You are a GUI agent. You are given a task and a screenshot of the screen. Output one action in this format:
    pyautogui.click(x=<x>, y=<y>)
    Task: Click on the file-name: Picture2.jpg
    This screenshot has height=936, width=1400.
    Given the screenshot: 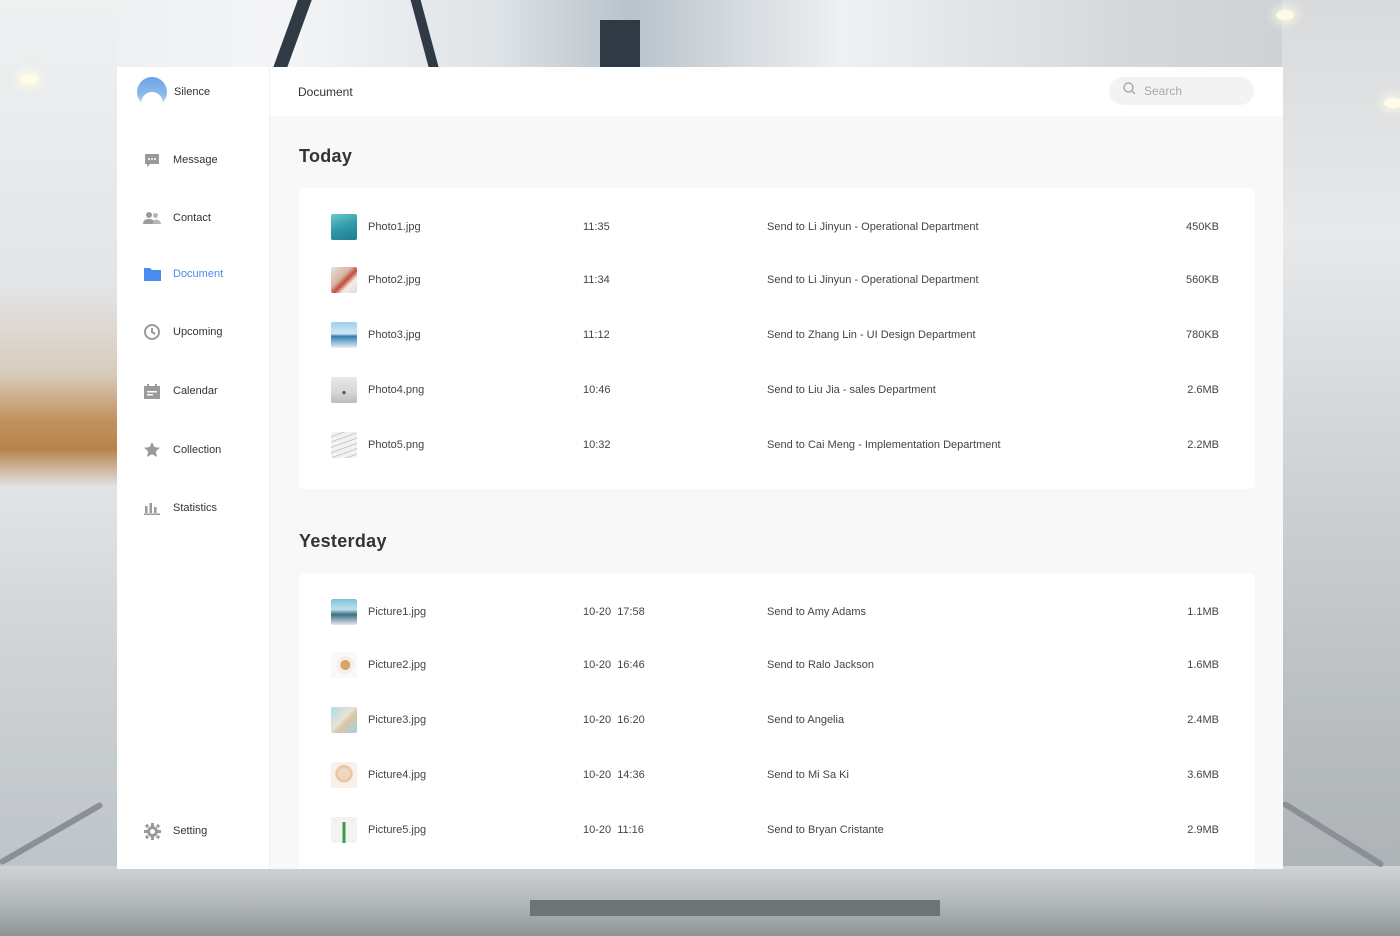 What is the action you would take?
    pyautogui.click(x=397, y=665)
    